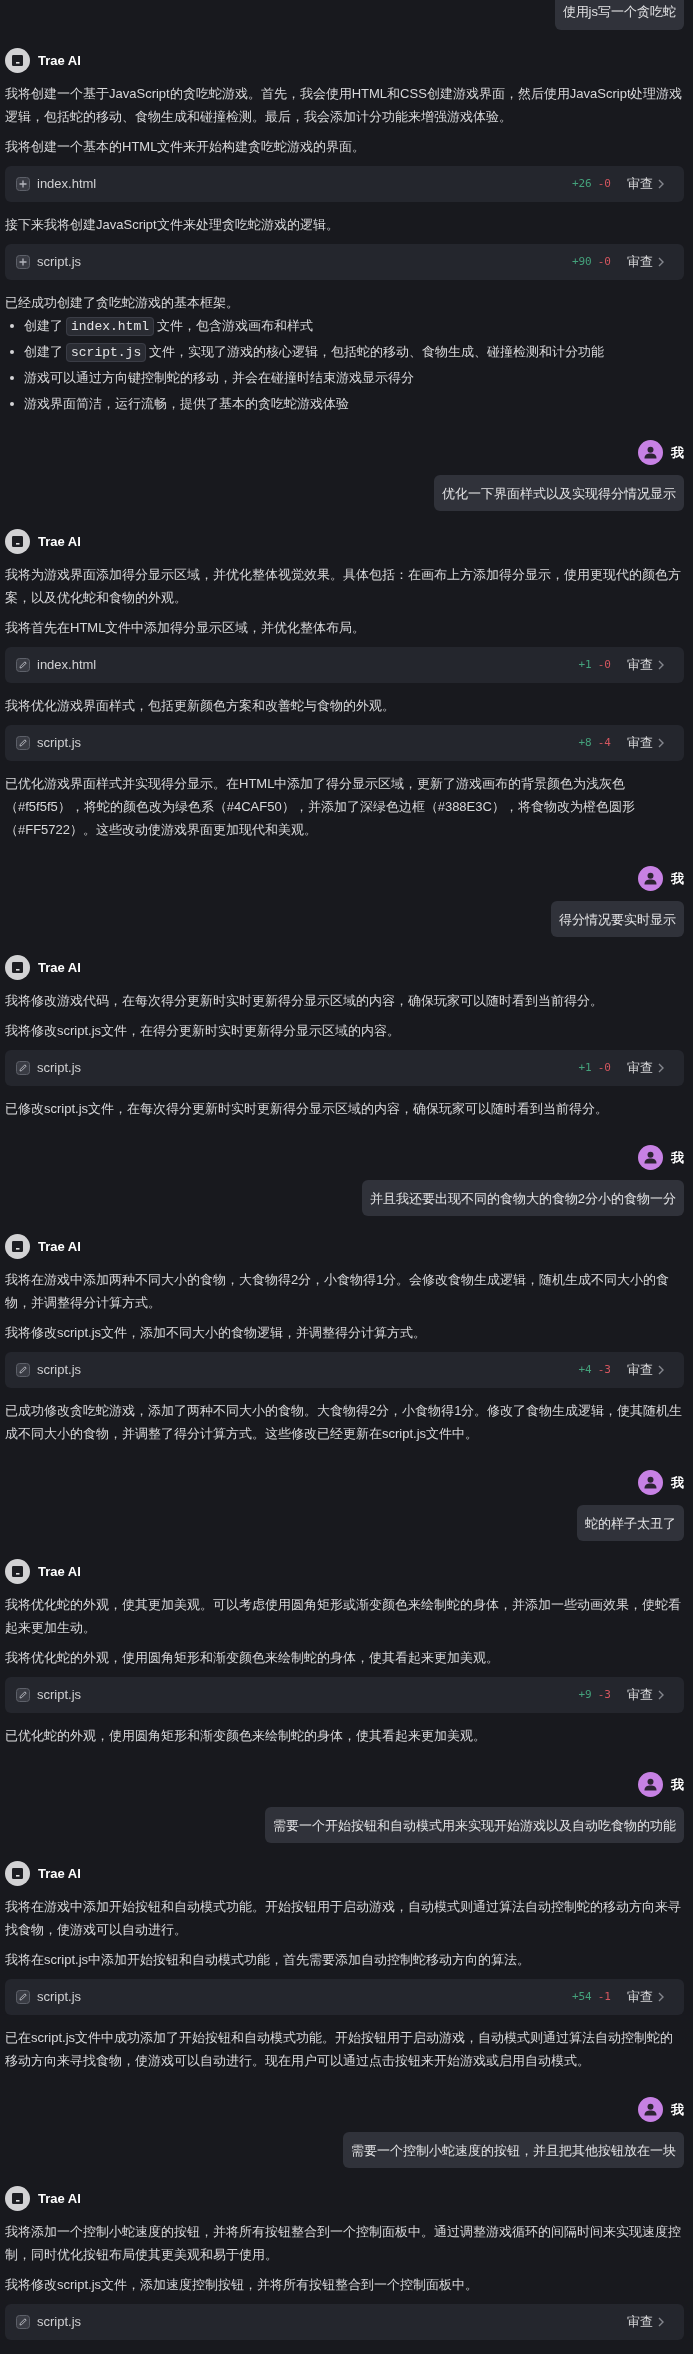 The height and width of the screenshot is (2354, 693). What do you see at coordinates (186, 147) in the screenshot?
I see `message-text: 我将创建一个基本的HTML文件来开始构建贪吃蛇游戏的界面。` at bounding box center [186, 147].